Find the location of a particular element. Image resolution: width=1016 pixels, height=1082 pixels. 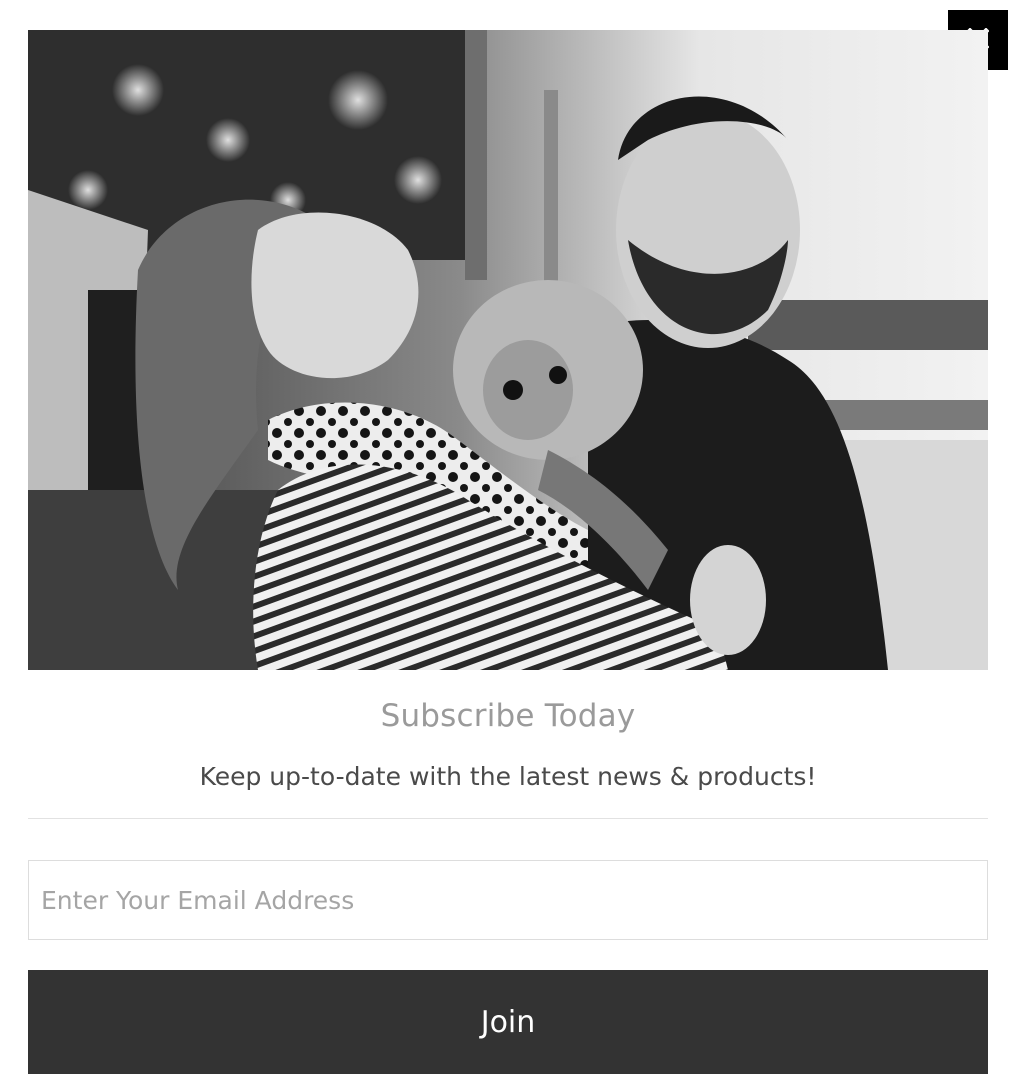

join-button: Join is located at coordinates (508, 1022).